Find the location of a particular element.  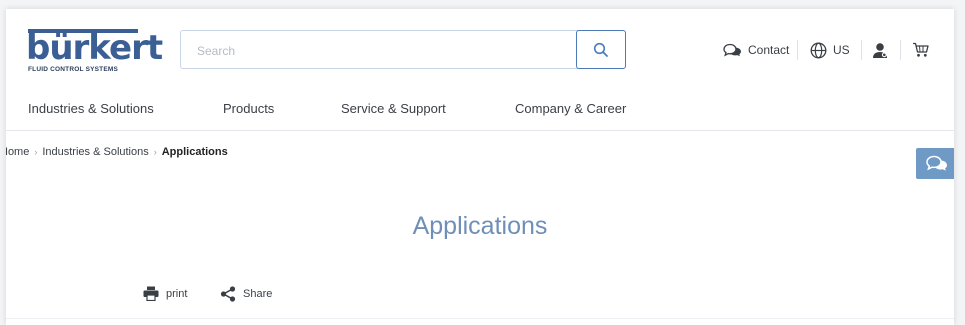

breadcrumb-industries-solutions: Industries & Solutions is located at coordinates (95, 152).